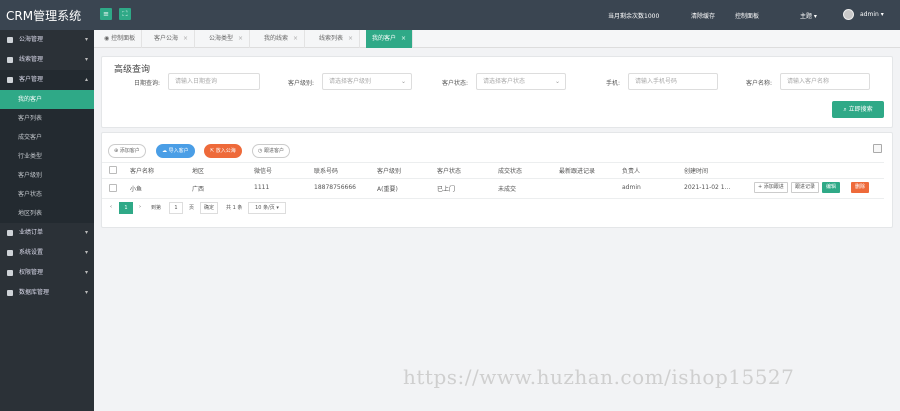 This screenshot has width=900, height=411. Describe the element at coordinates (113, 170) in the screenshot. I see `select-all-checkbox` at that location.